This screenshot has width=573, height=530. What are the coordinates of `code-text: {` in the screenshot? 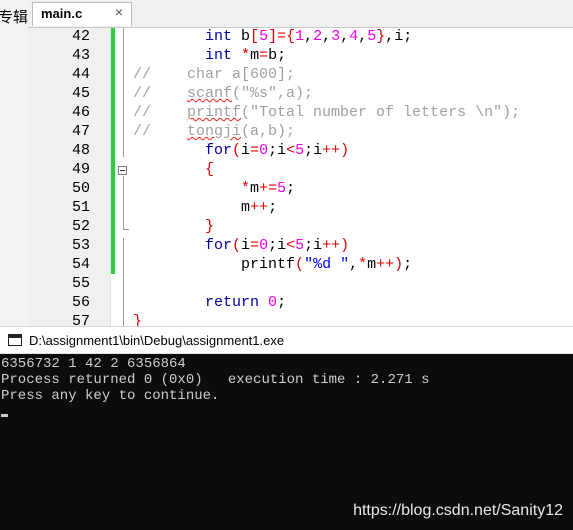 It's located at (173, 169).